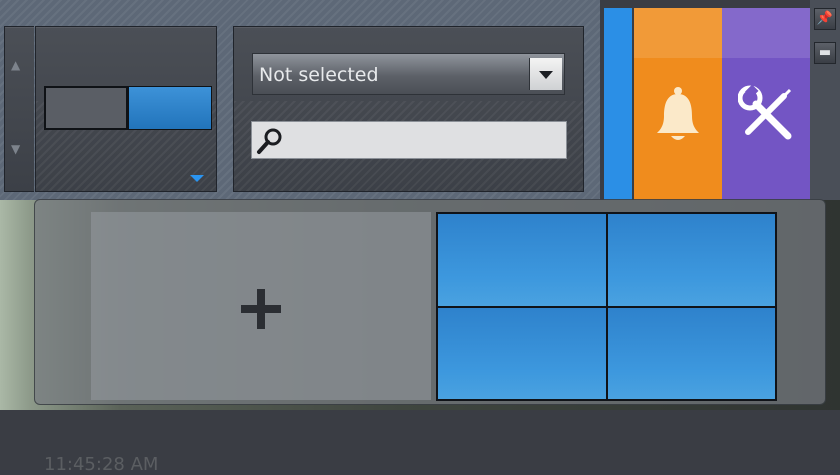 This screenshot has height=475, width=840. I want to click on search-icon, so click(269, 141).